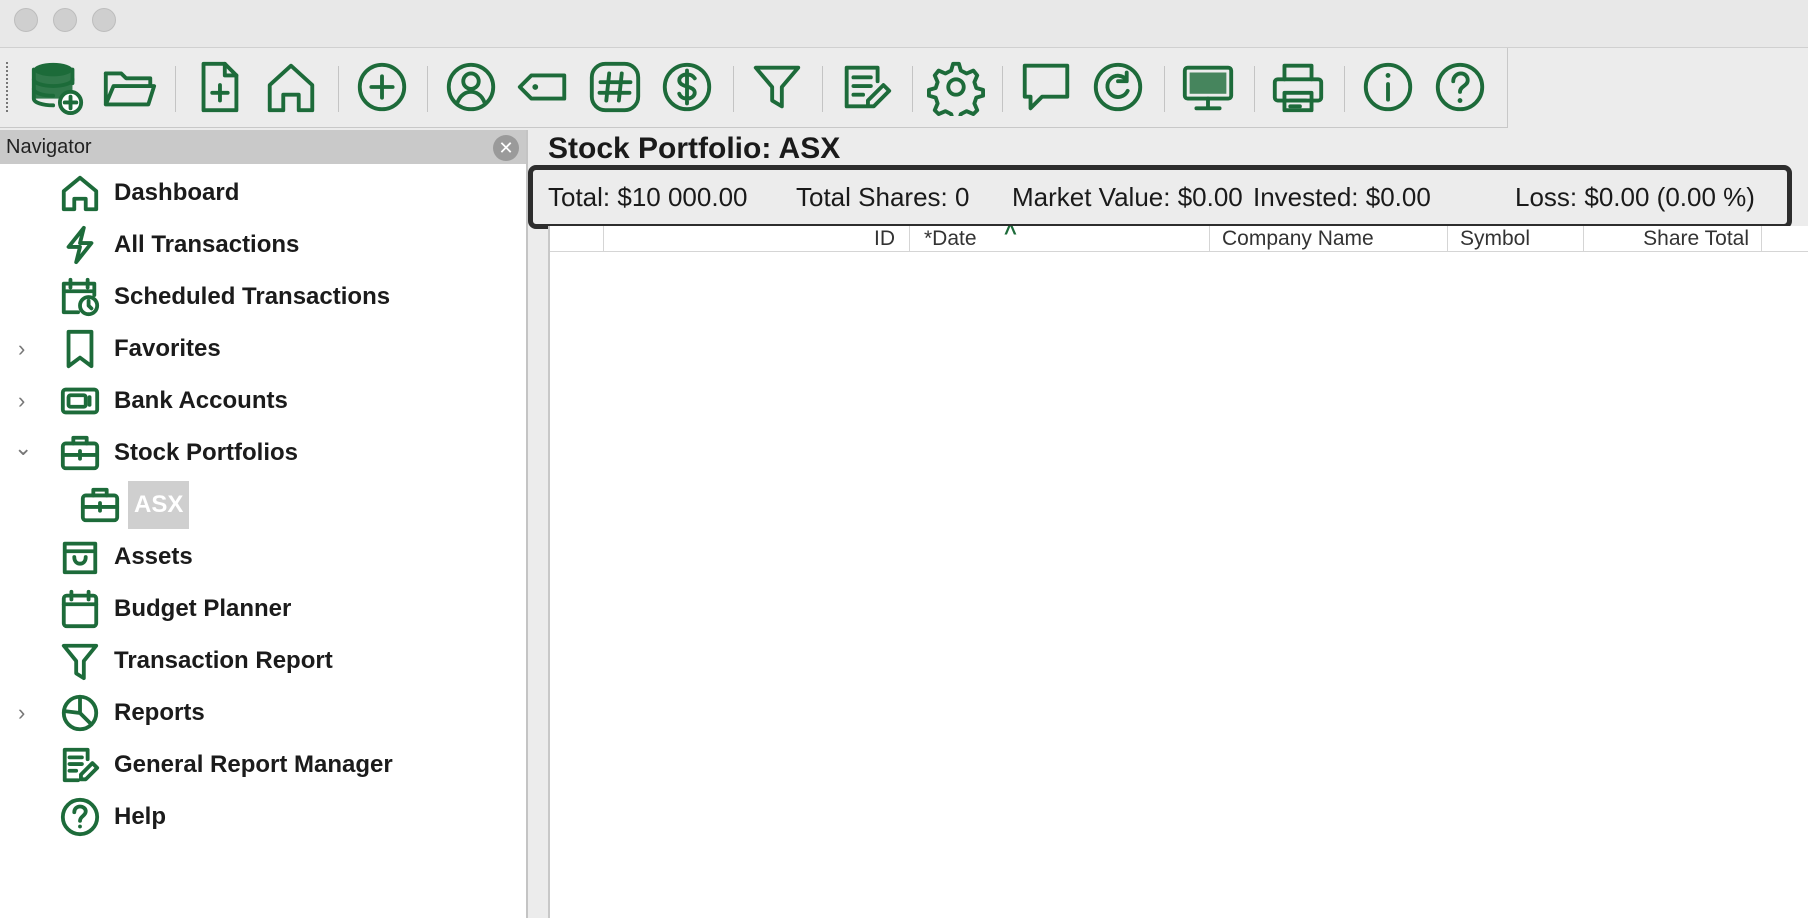 This screenshot has width=1808, height=918. What do you see at coordinates (1388, 87) in the screenshot?
I see `info-icon` at bounding box center [1388, 87].